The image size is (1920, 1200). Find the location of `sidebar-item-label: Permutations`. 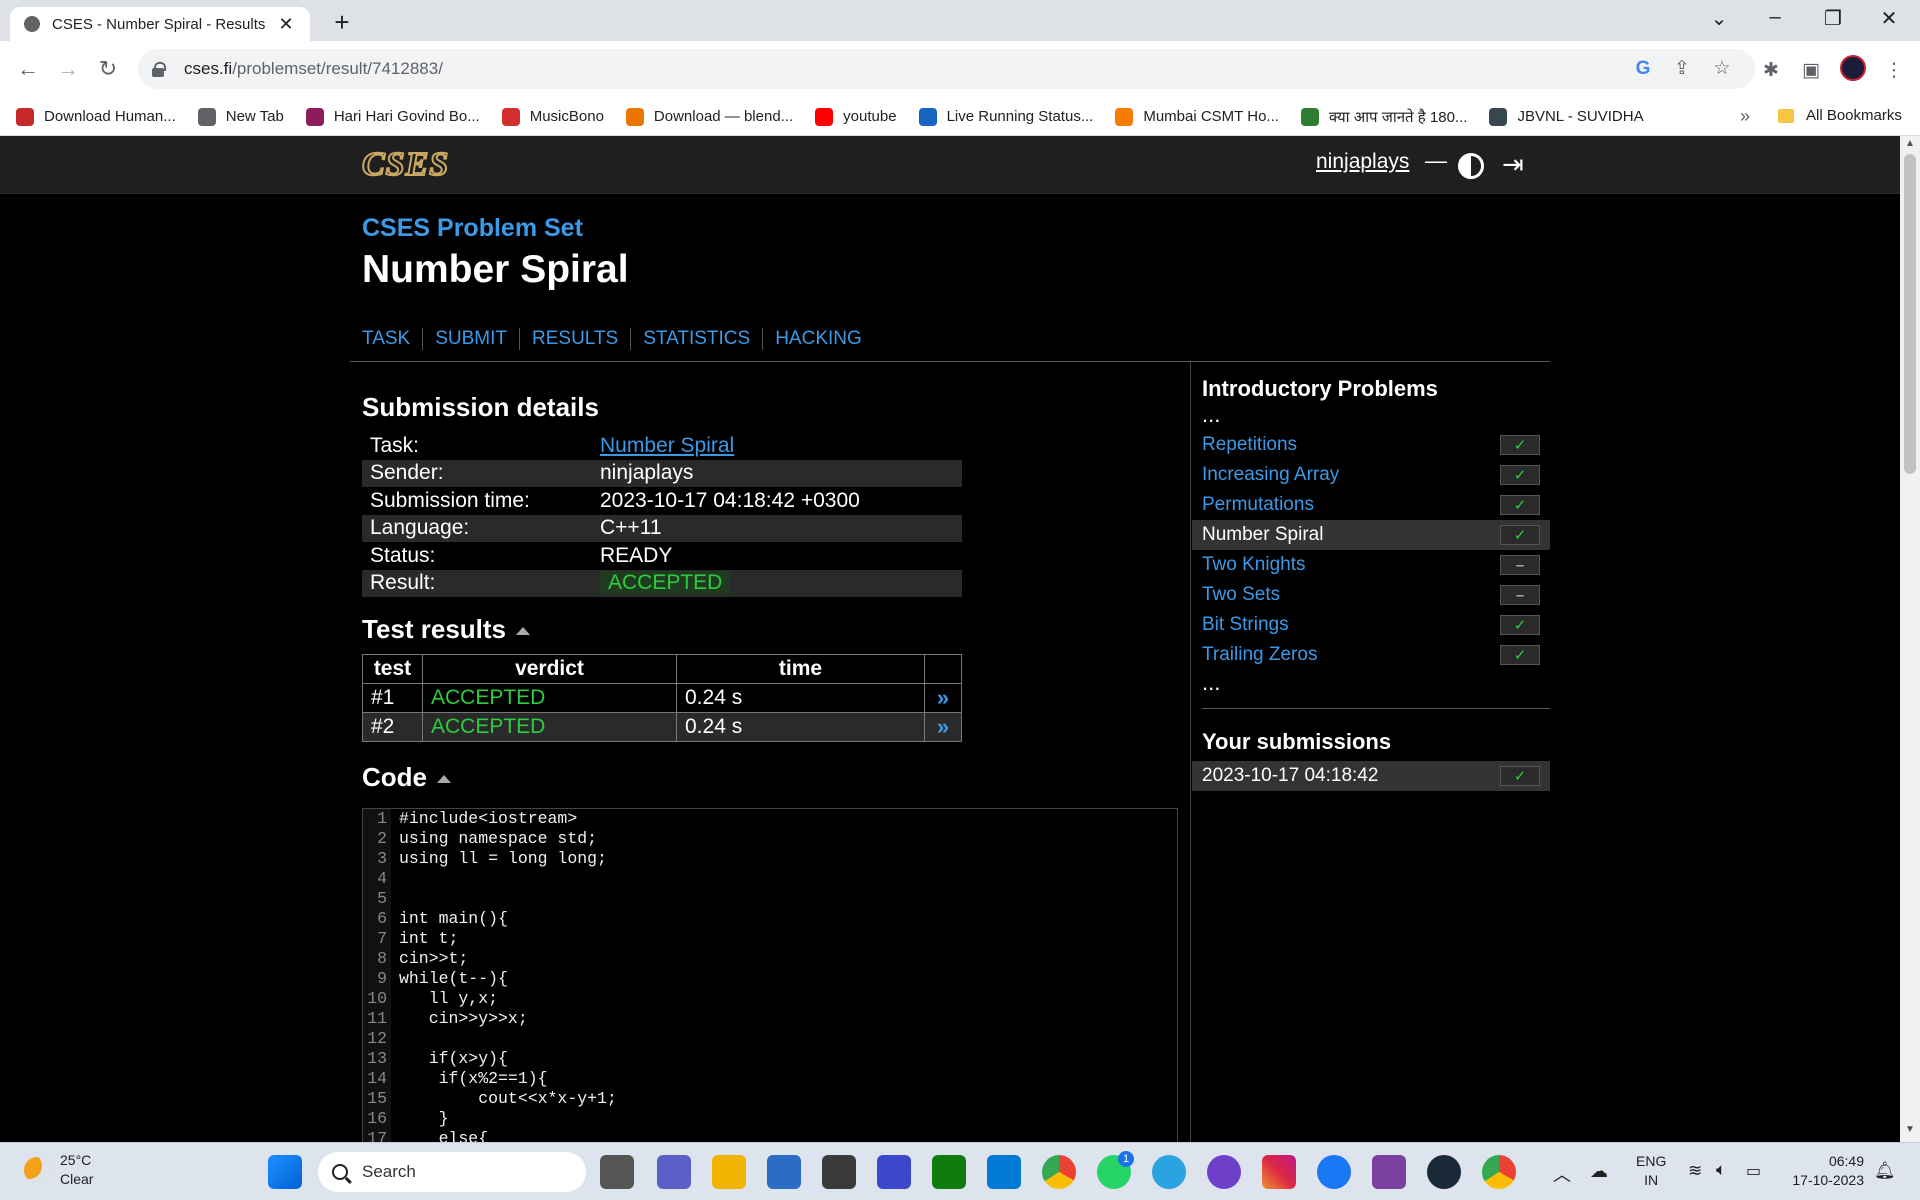

sidebar-item-label: Permutations is located at coordinates (1258, 505).